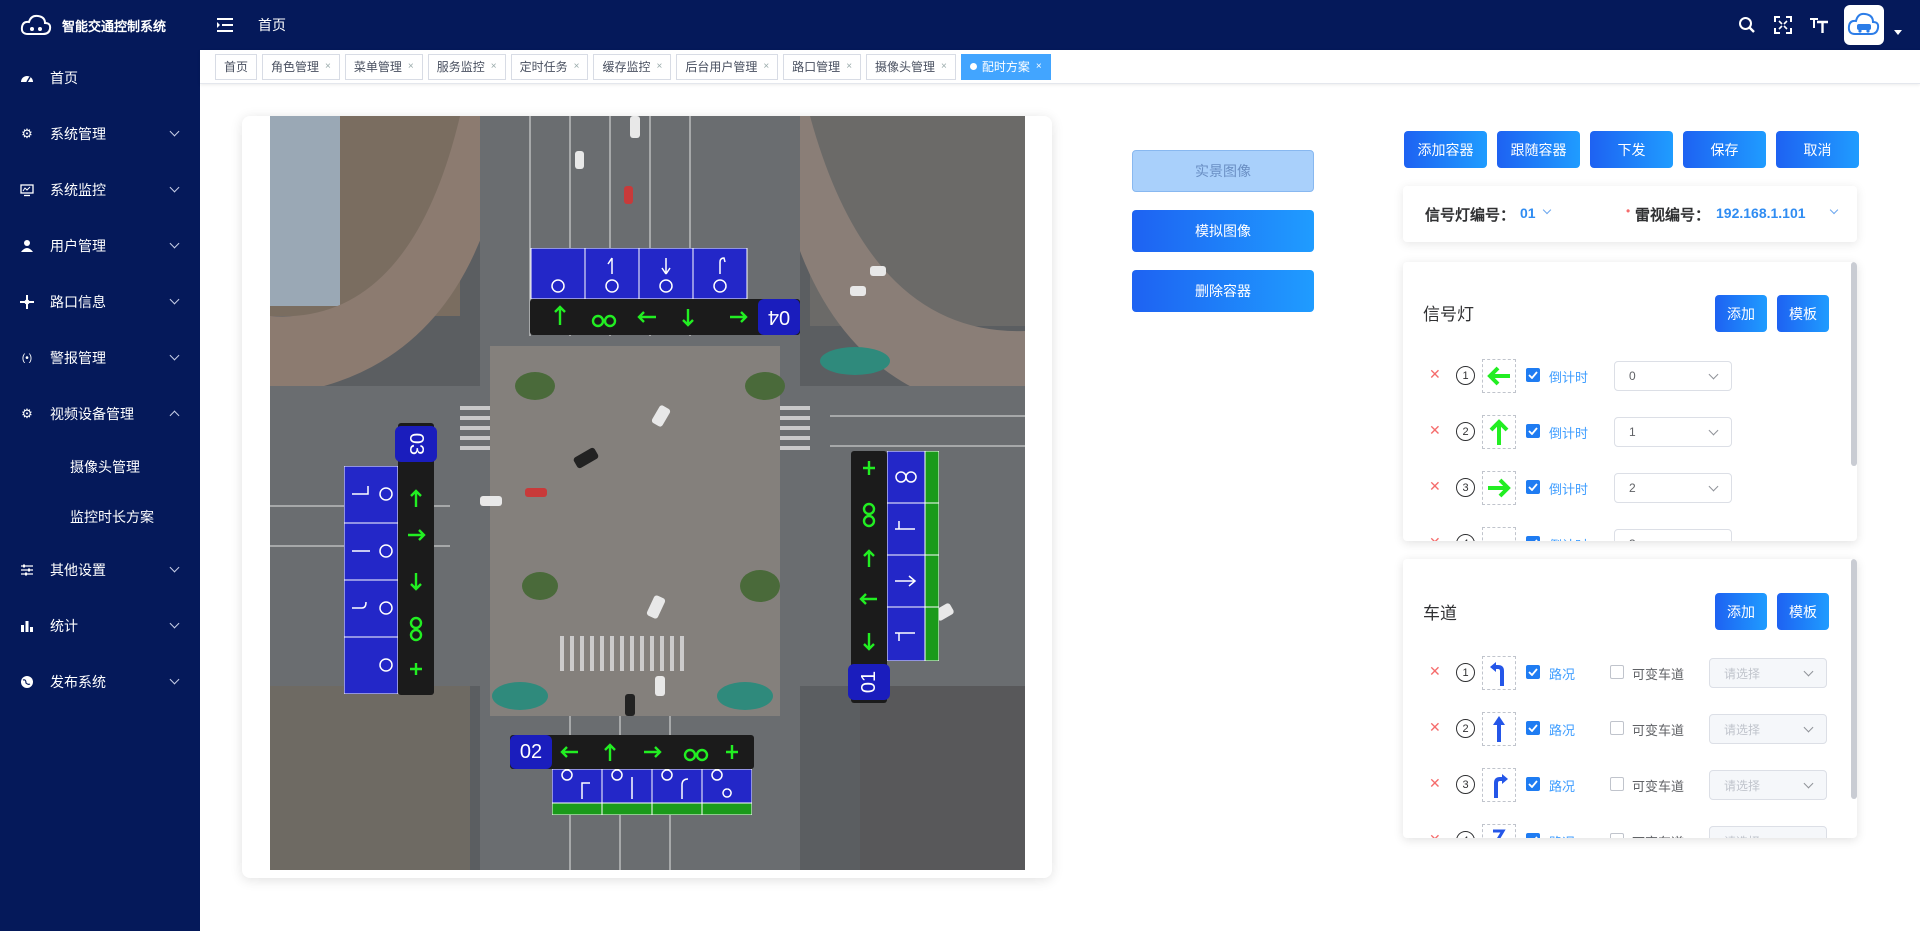  What do you see at coordinates (100, 78) in the screenshot?
I see `sidebar-item-home: 首页` at bounding box center [100, 78].